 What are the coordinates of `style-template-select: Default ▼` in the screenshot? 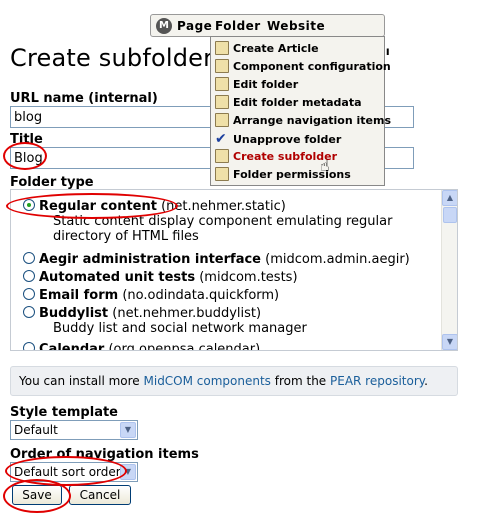 It's located at (74, 430).